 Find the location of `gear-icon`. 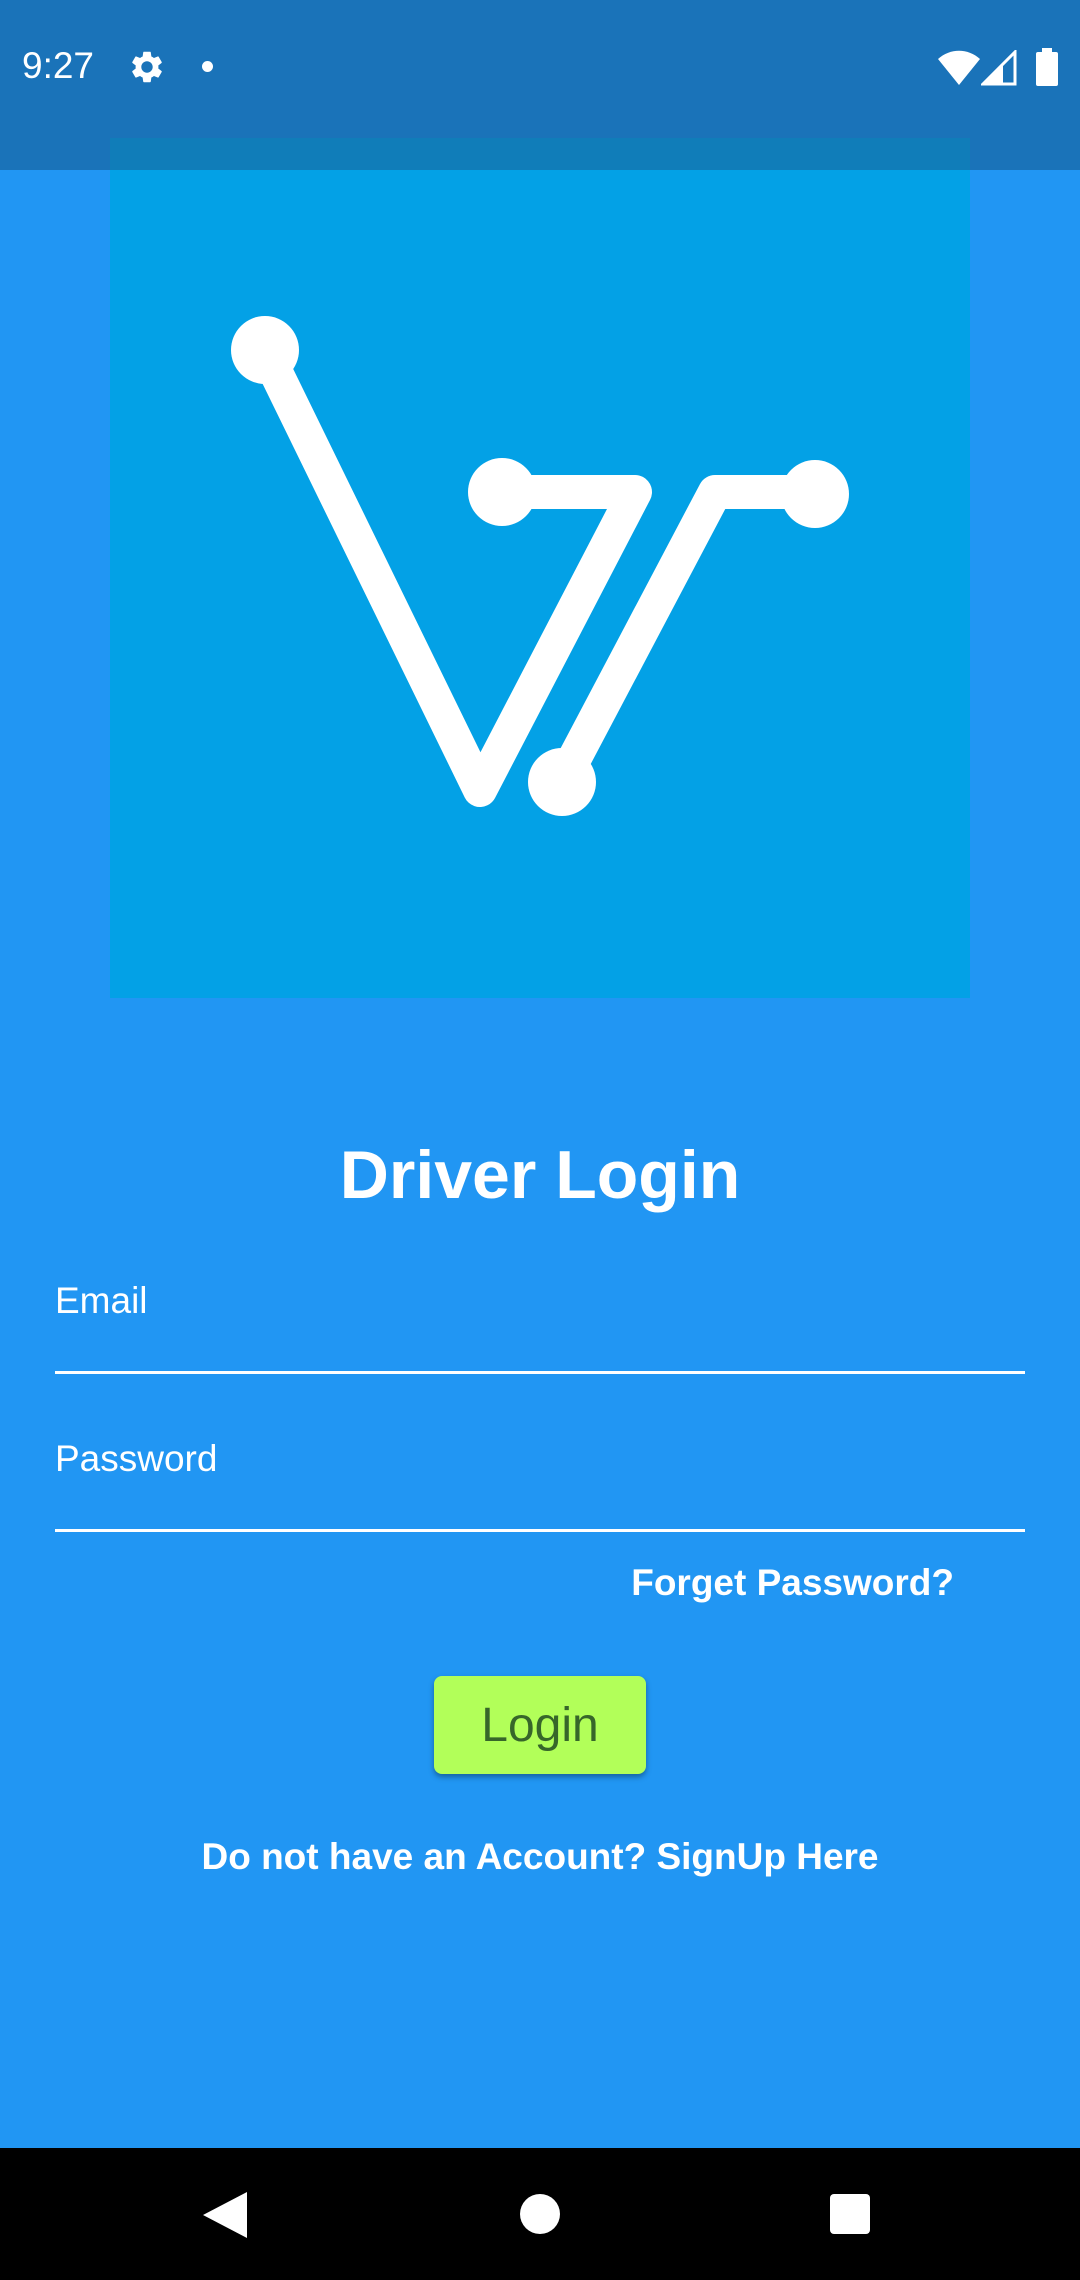

gear-icon is located at coordinates (147, 67).